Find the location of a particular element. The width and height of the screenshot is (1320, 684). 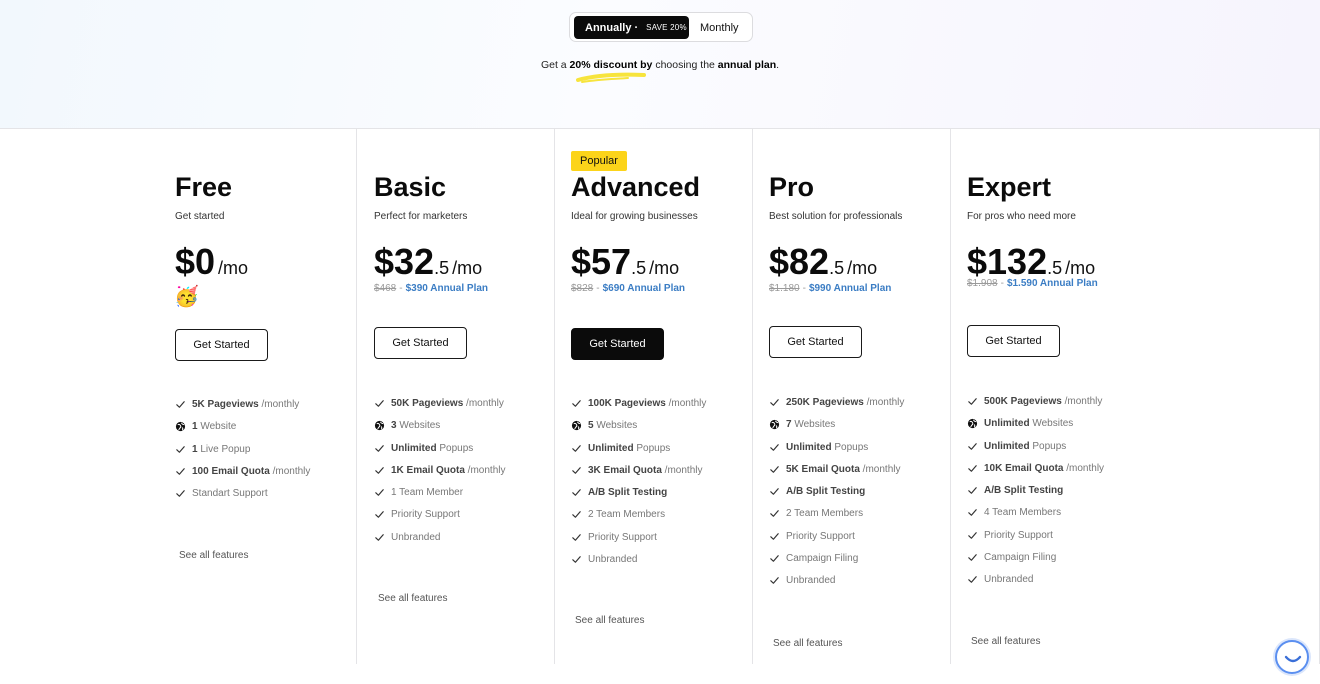

old-price: $1.908 is located at coordinates (982, 283).